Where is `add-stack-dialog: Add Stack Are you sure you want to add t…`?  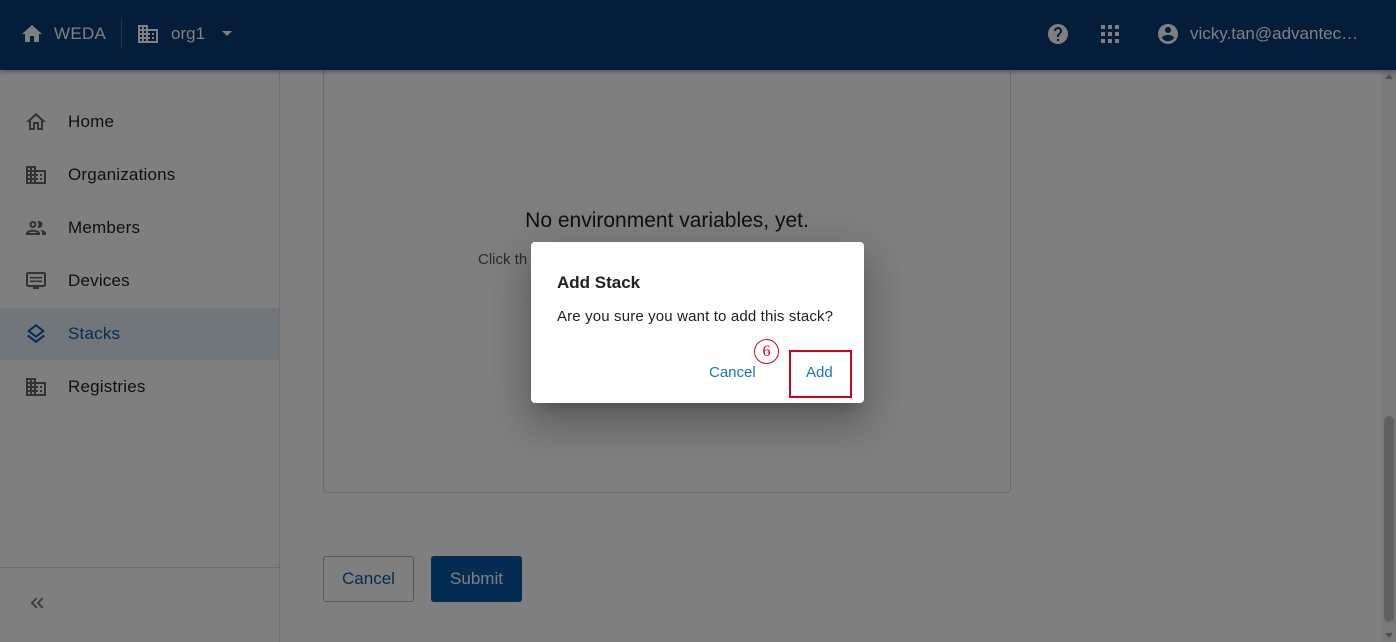
add-stack-dialog: Add Stack Are you sure you want to add t… is located at coordinates (697, 322).